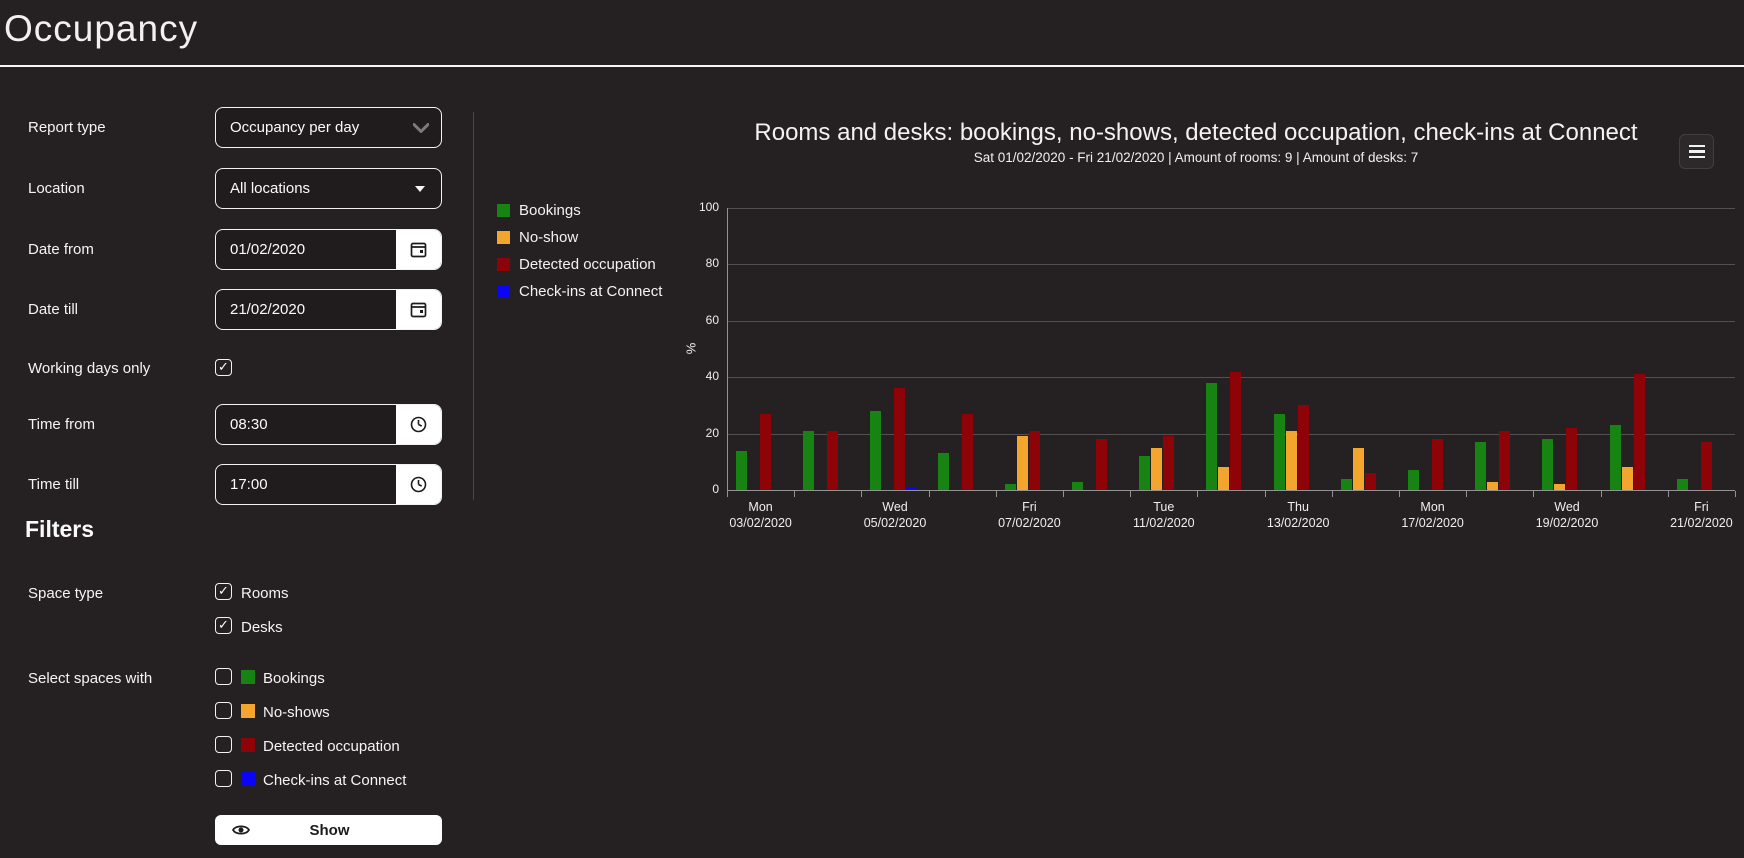 This screenshot has height=858, width=1744. Describe the element at coordinates (328, 424) in the screenshot. I see `time-from-input: 08:30` at that location.